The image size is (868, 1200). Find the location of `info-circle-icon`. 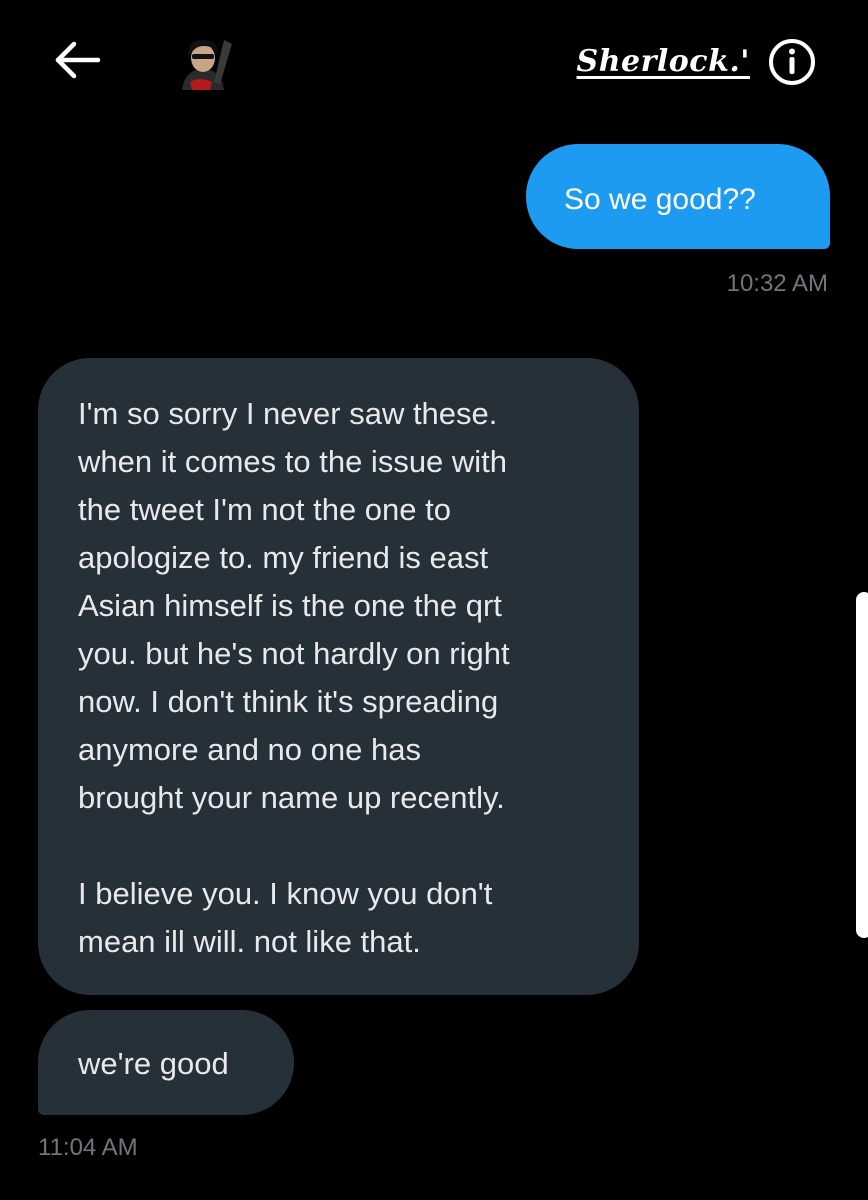

info-circle-icon is located at coordinates (792, 62).